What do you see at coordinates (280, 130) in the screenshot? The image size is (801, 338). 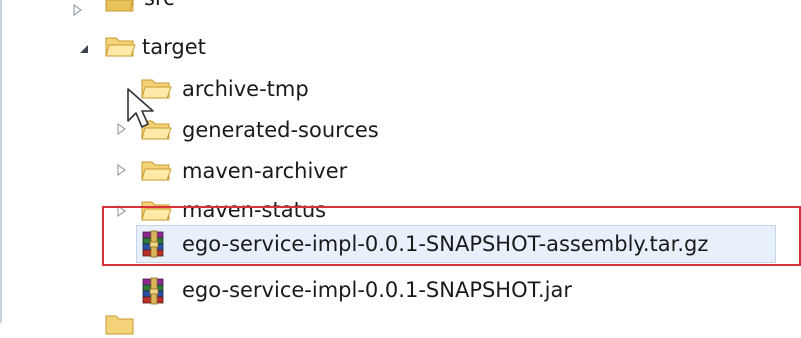 I see `tree-item-label: generated-sources` at bounding box center [280, 130].